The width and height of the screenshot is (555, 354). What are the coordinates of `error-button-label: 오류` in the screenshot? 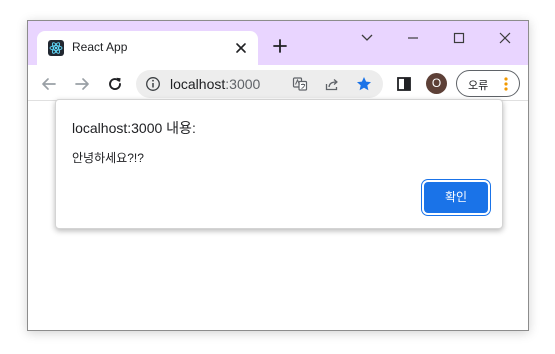 It's located at (478, 86).